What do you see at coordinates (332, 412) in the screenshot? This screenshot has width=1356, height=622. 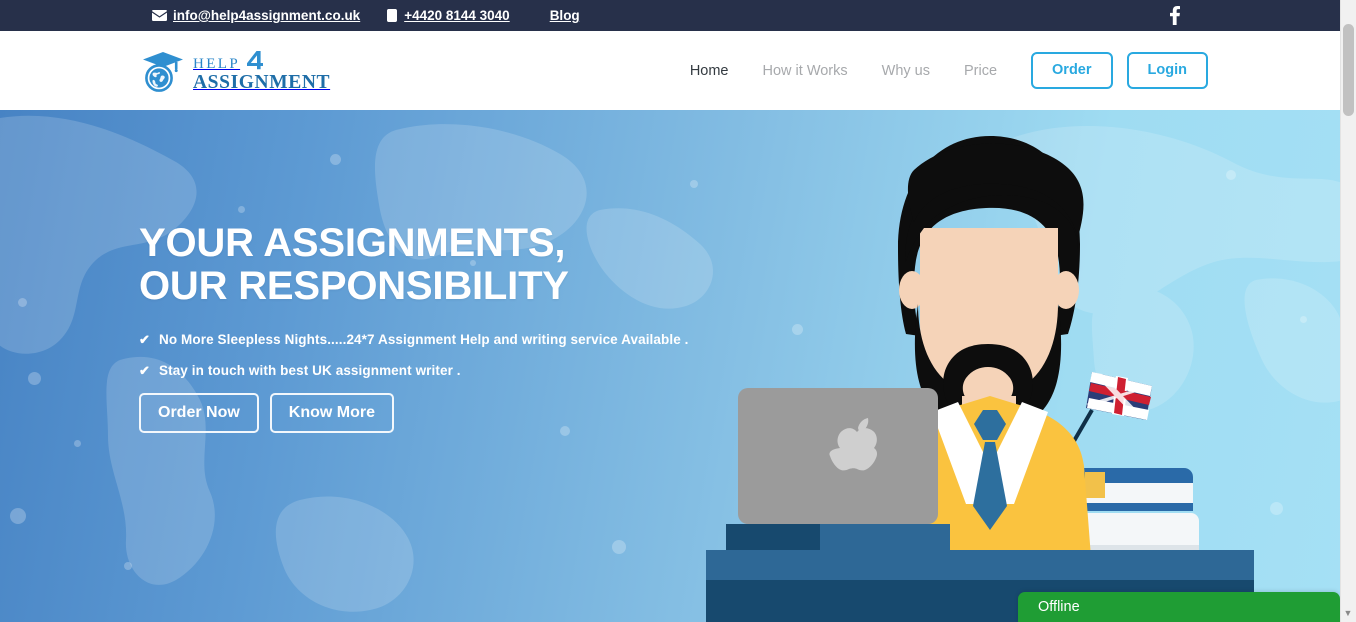 I see `know-more-button: Know More` at bounding box center [332, 412].